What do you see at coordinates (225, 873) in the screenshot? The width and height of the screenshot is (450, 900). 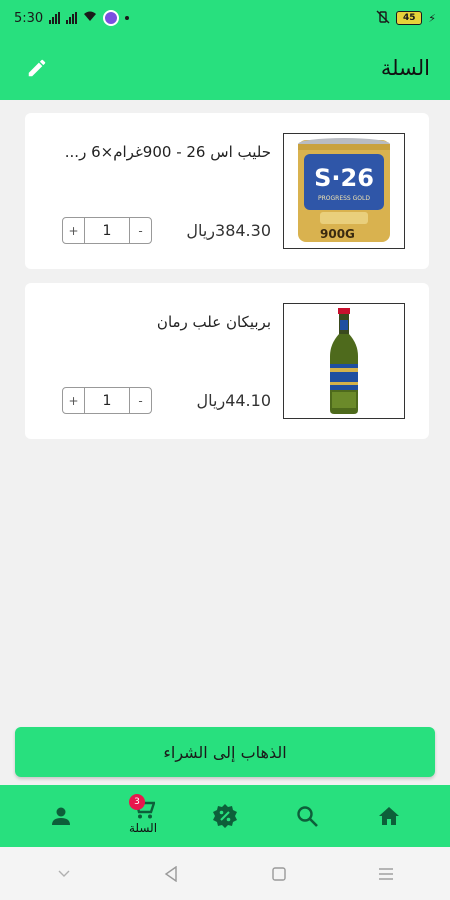 I see `system-navigation` at bounding box center [225, 873].